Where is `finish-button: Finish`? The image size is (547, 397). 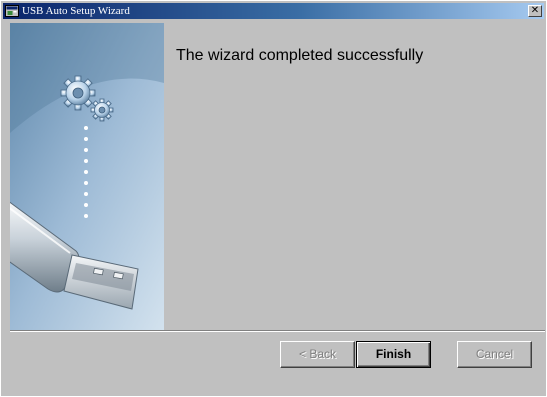
finish-button: Finish is located at coordinates (393, 354).